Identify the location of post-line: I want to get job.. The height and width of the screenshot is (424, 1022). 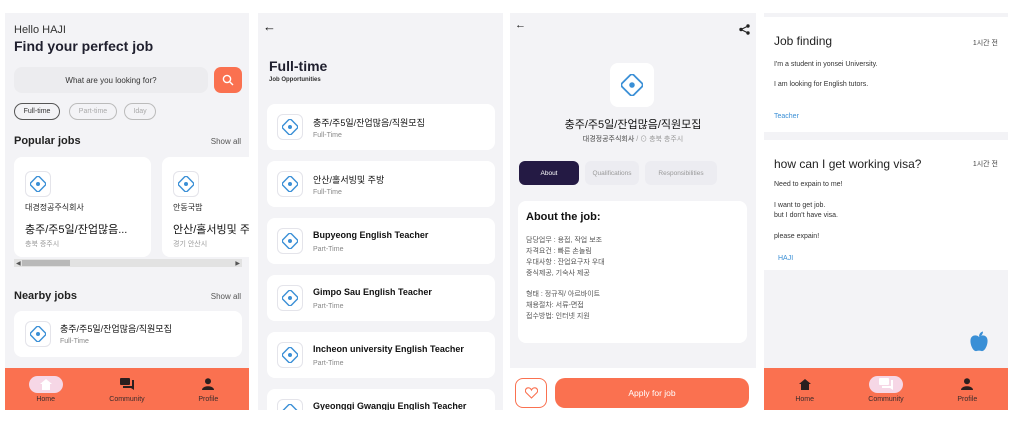
(800, 205).